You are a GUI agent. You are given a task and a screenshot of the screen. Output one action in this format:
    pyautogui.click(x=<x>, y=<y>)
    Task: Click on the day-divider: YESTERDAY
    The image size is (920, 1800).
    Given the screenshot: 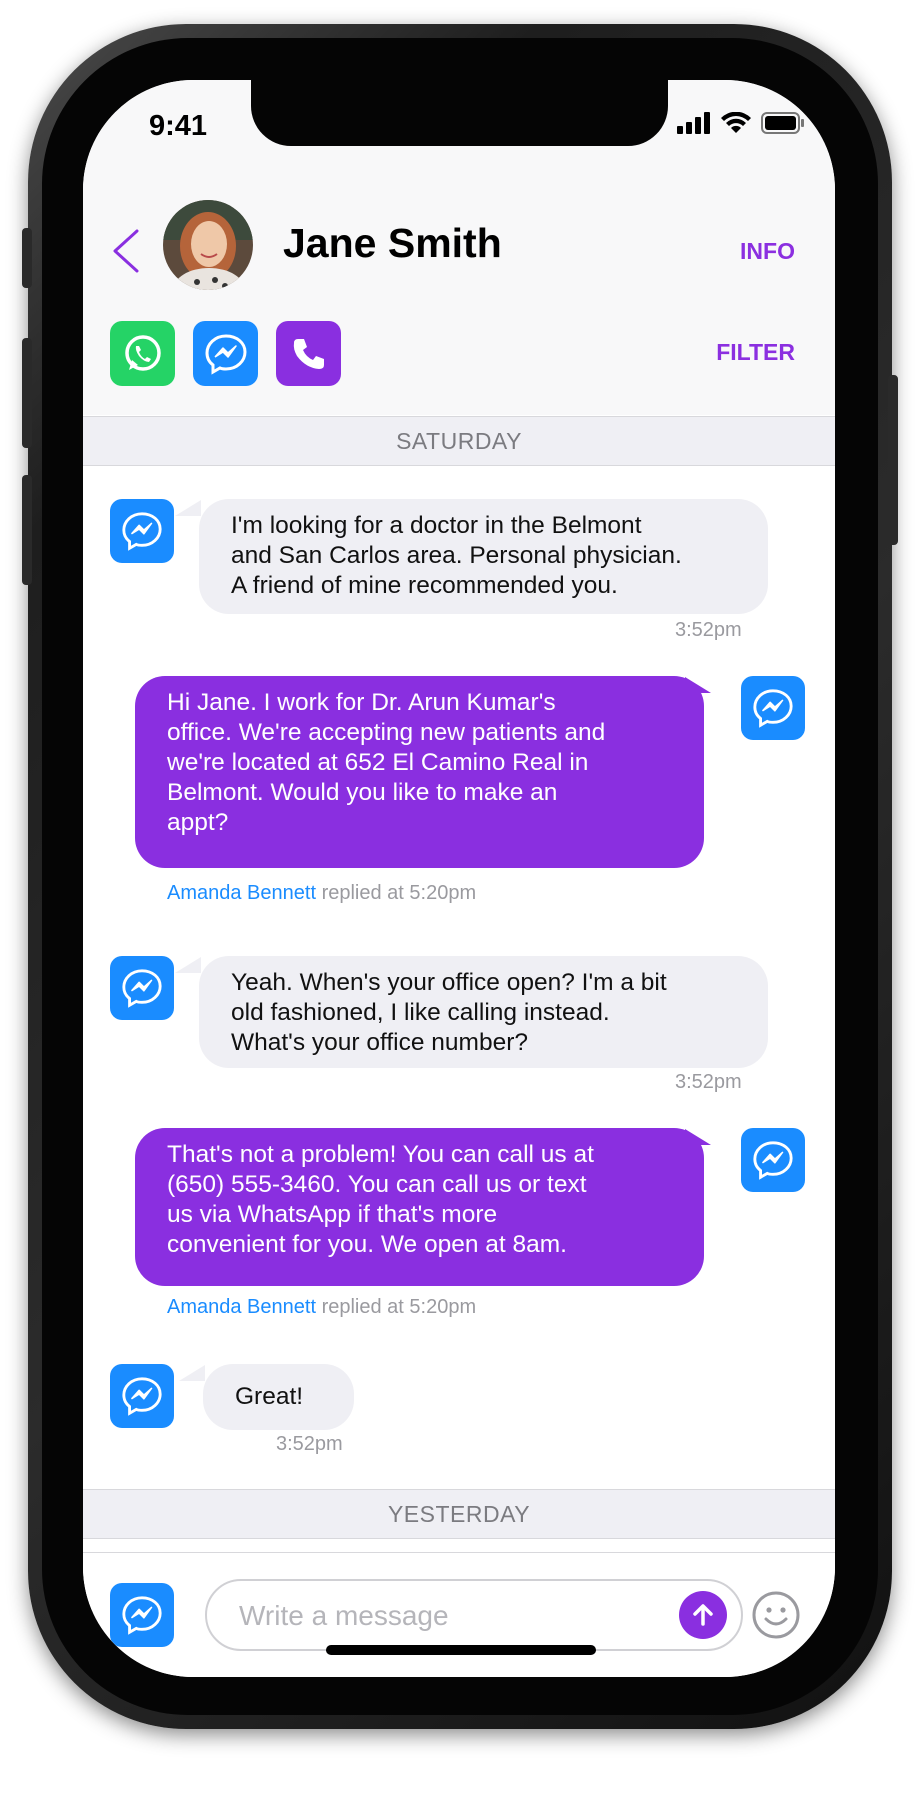 What is the action you would take?
    pyautogui.click(x=459, y=1514)
    